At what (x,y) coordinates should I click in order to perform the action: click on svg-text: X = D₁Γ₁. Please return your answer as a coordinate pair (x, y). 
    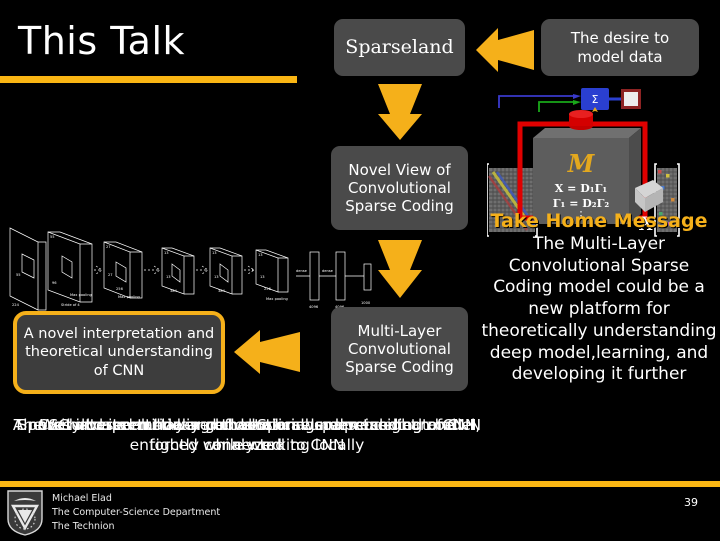
    Looking at the image, I should click on (581, 188).